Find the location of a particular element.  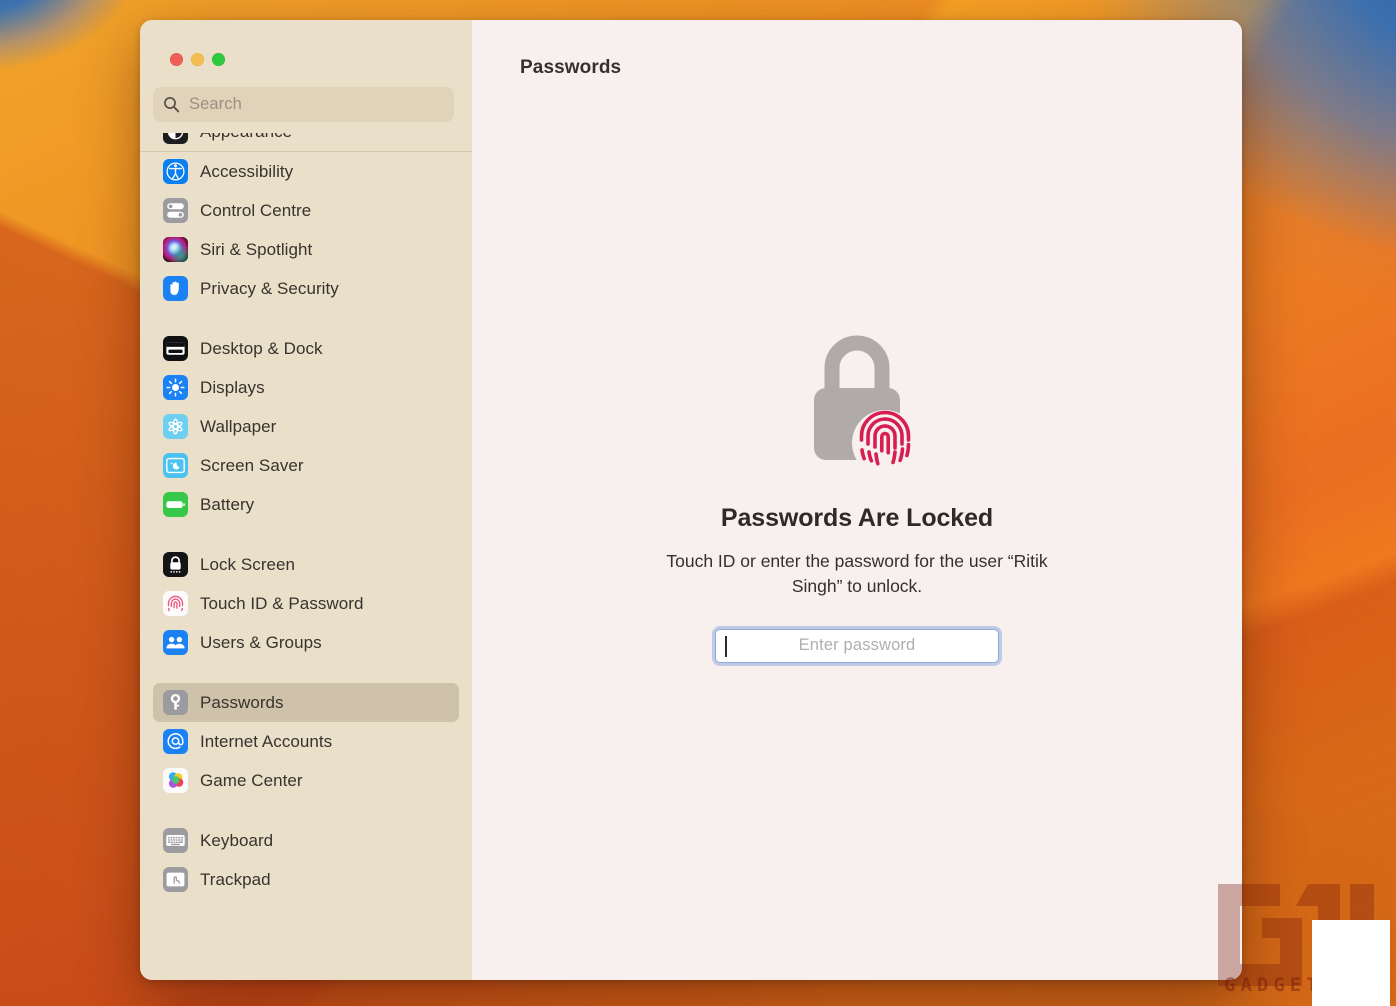

sidebar-item-wallpaper: Wallpaper is located at coordinates (306, 426).